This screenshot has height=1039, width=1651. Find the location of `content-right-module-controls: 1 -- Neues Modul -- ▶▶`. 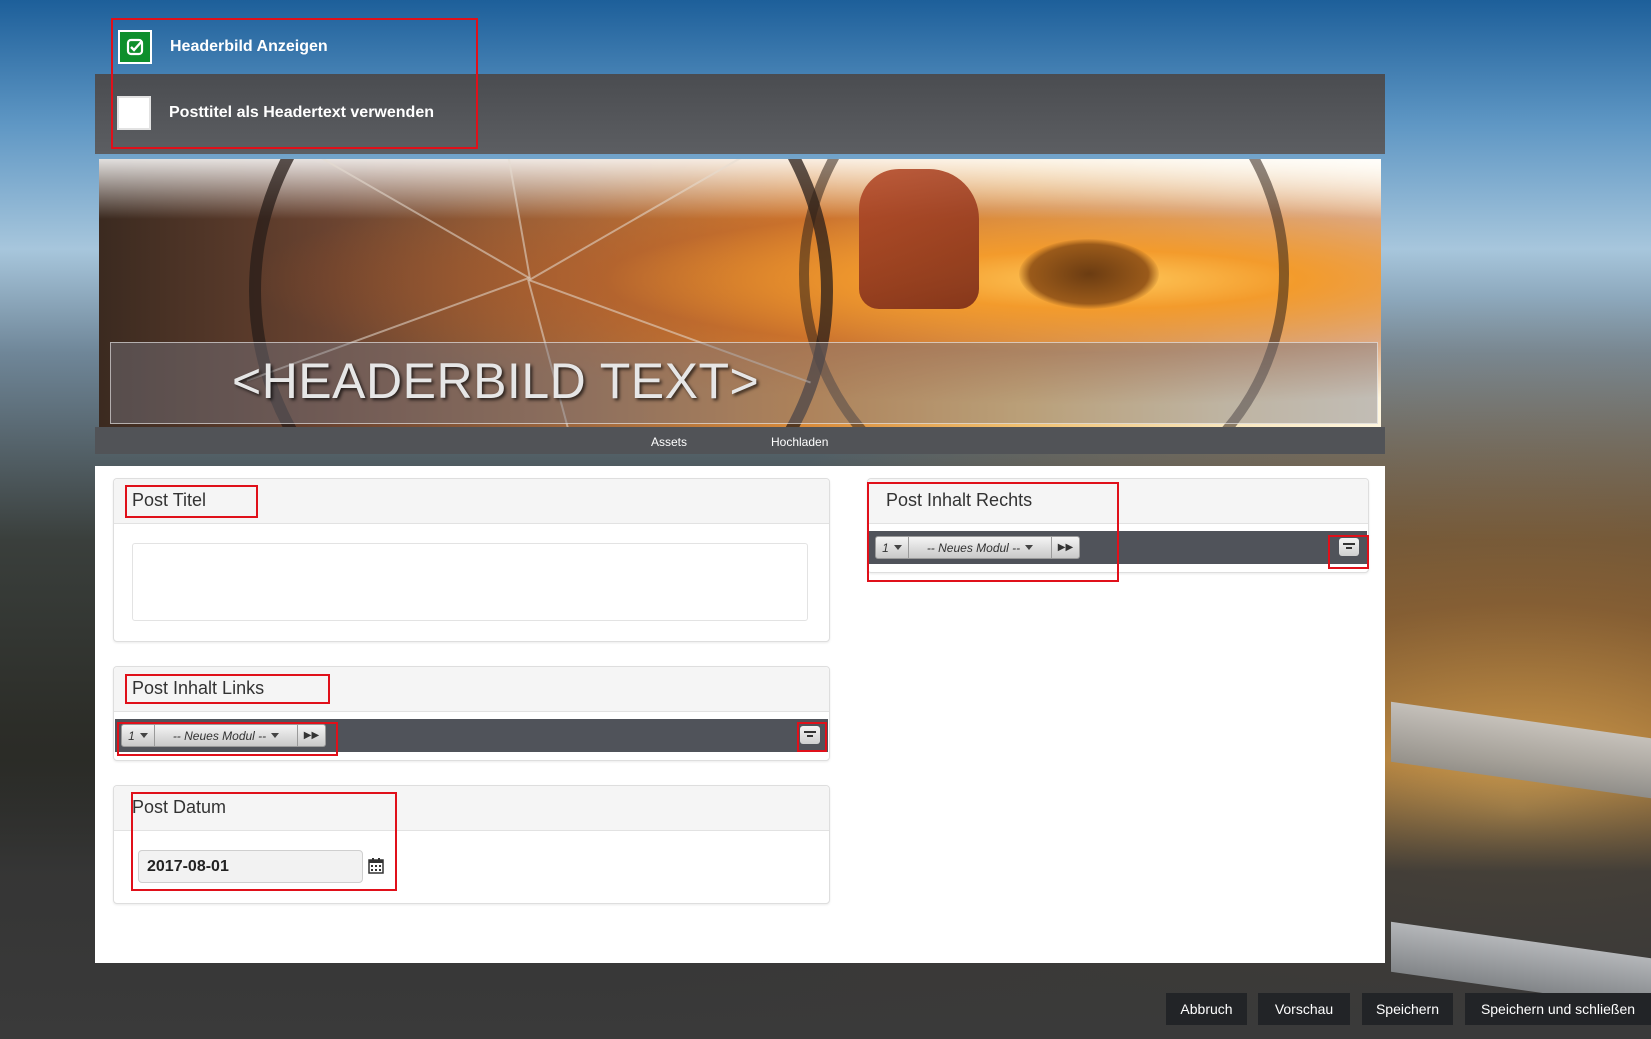

content-right-module-controls: 1 -- Neues Modul -- ▶▶ is located at coordinates (977, 547).